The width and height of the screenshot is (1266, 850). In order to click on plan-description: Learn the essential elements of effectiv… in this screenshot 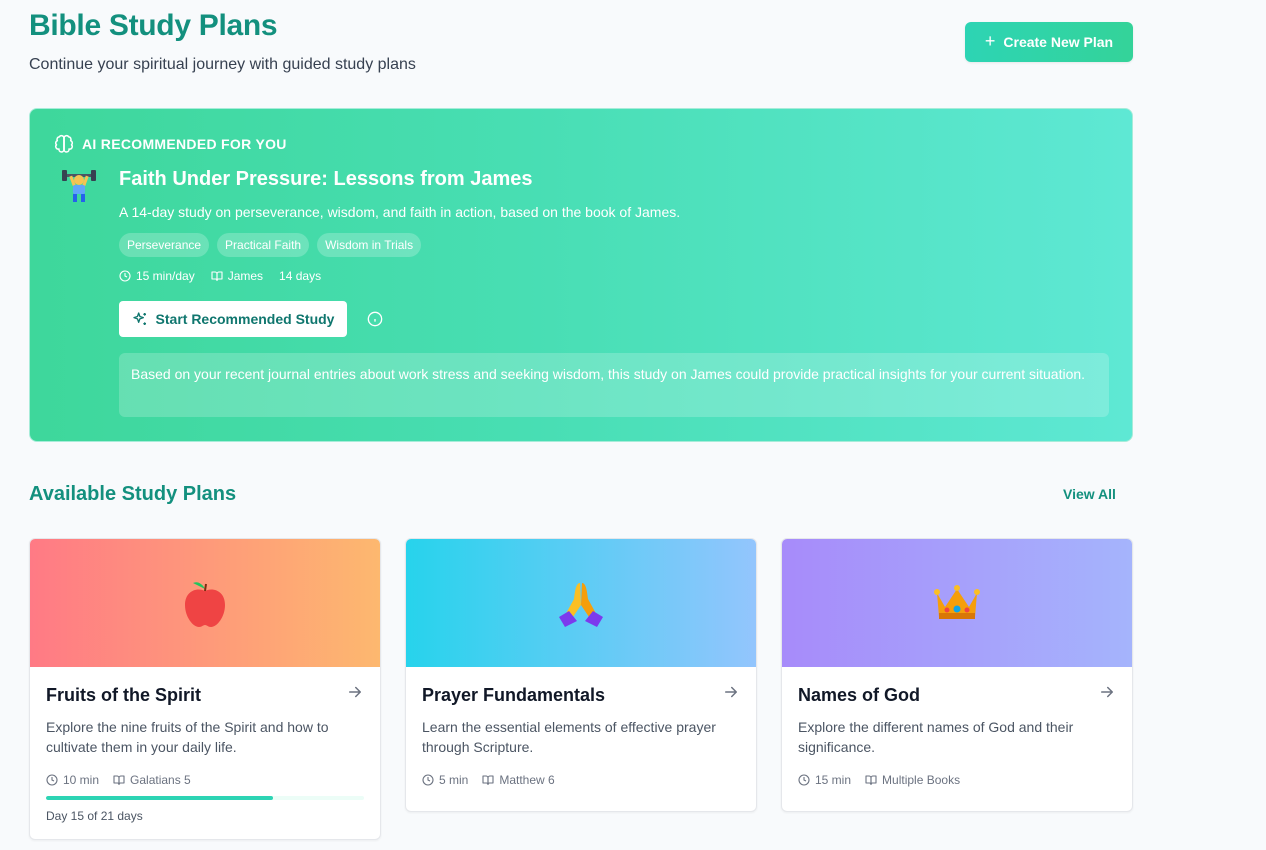, I will do `click(569, 737)`.